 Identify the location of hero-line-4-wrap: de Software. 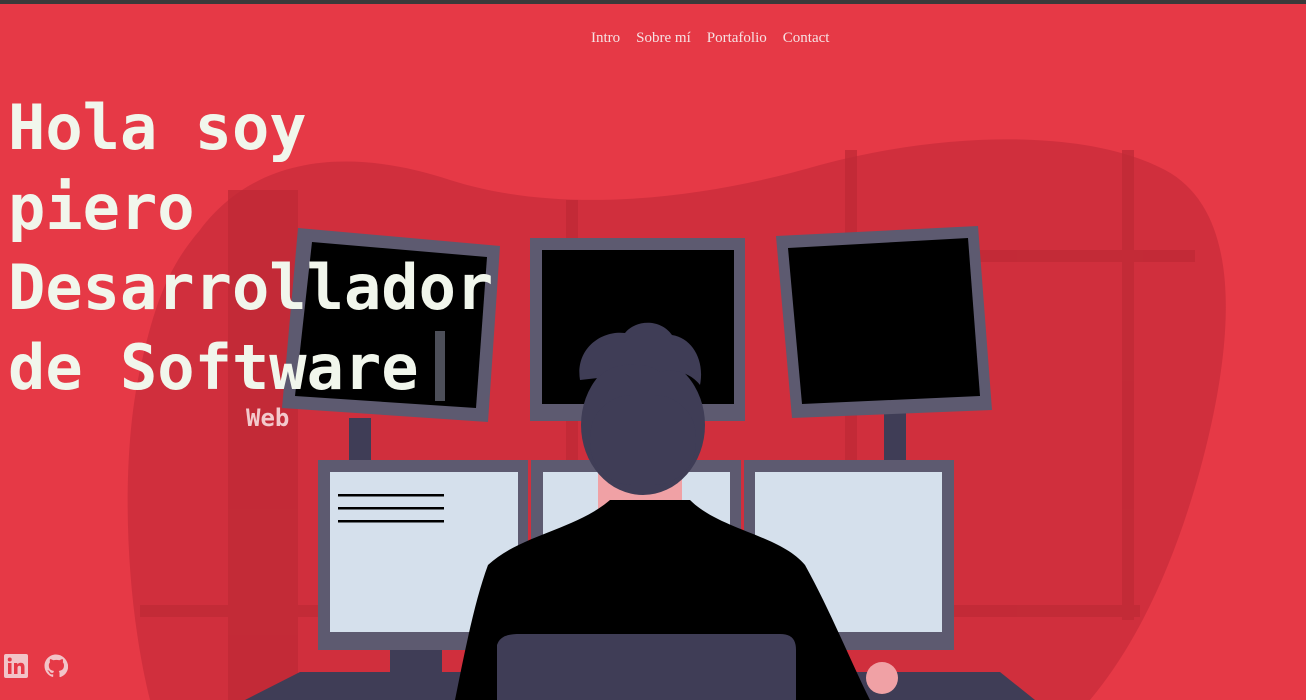
(250, 368).